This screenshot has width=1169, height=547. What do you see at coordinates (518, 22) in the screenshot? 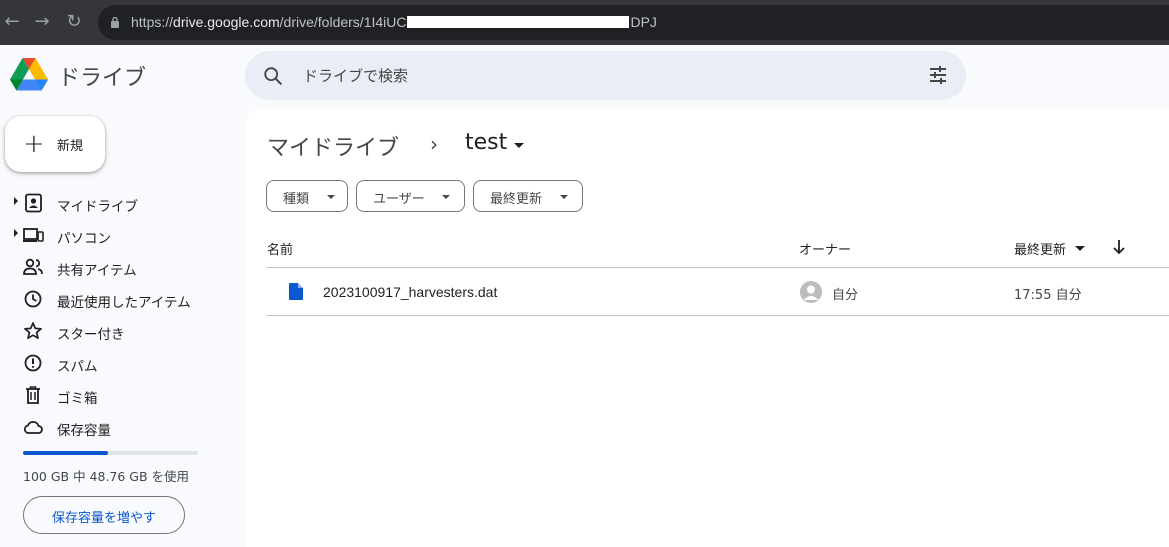
I see `redaction` at bounding box center [518, 22].